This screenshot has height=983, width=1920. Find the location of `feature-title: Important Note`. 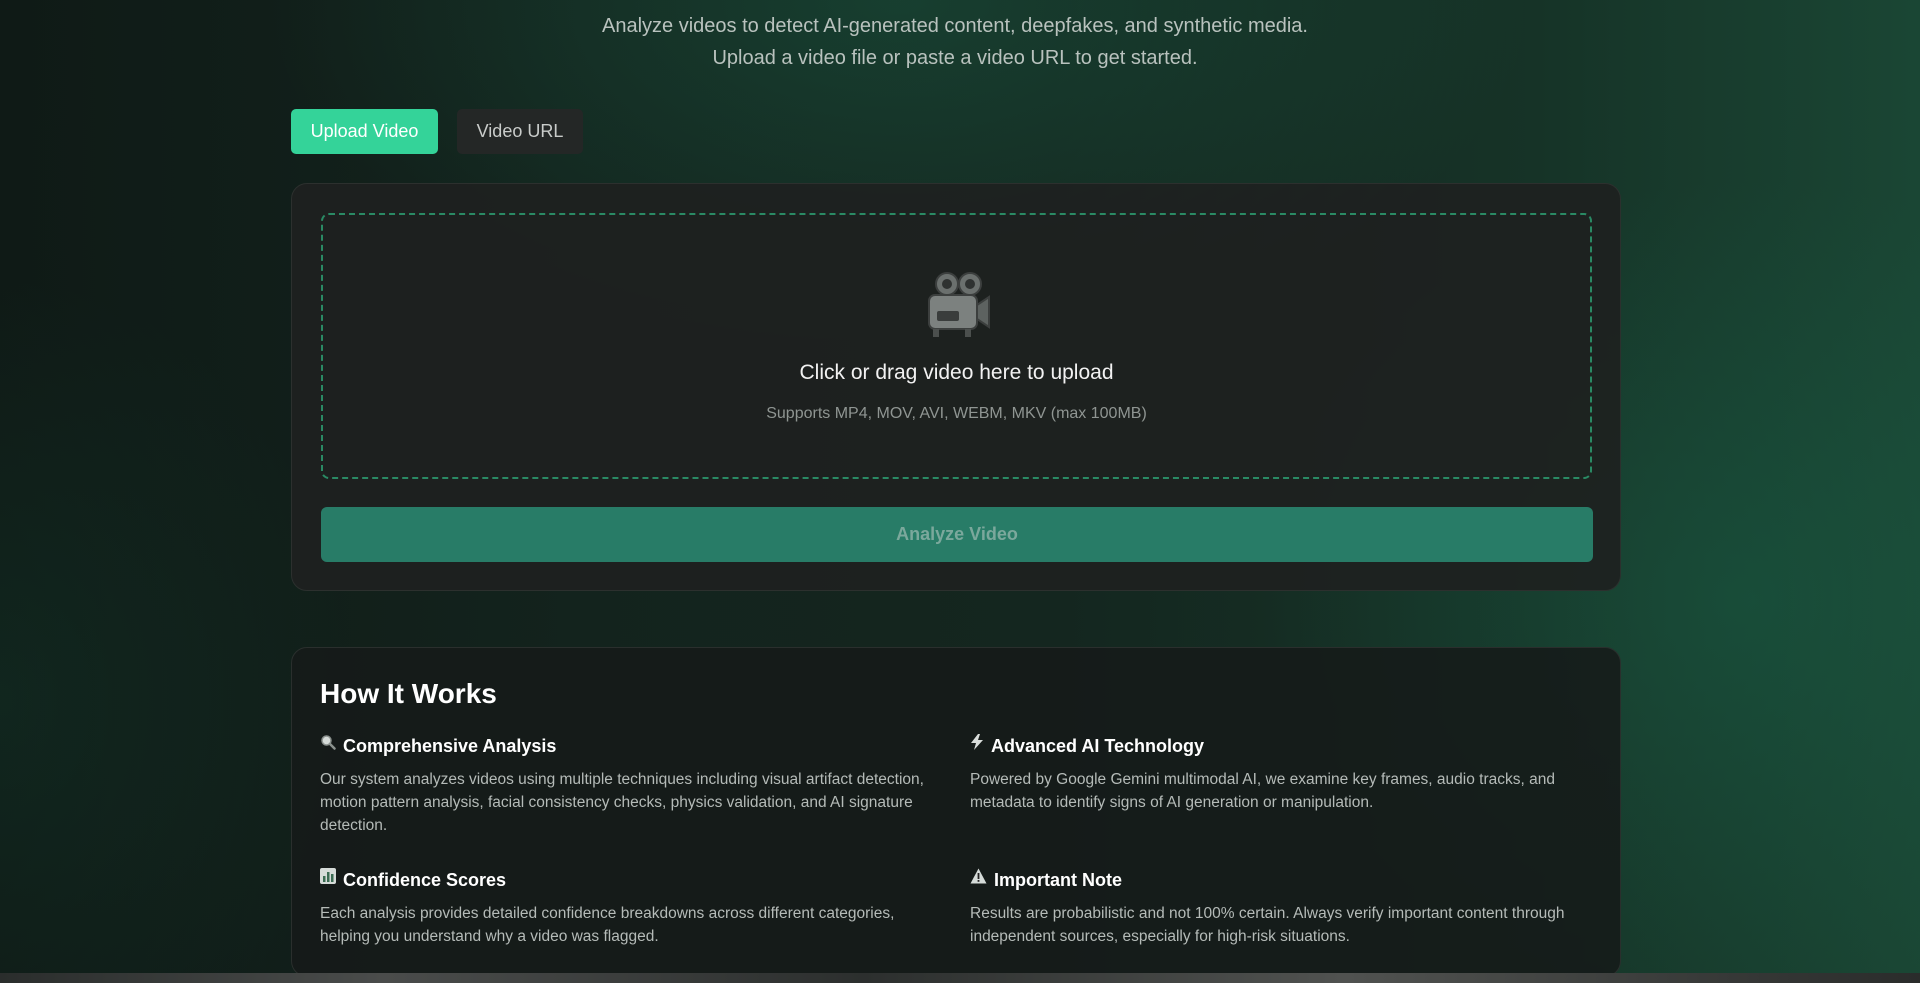

feature-title: Important Note is located at coordinates (1058, 880).